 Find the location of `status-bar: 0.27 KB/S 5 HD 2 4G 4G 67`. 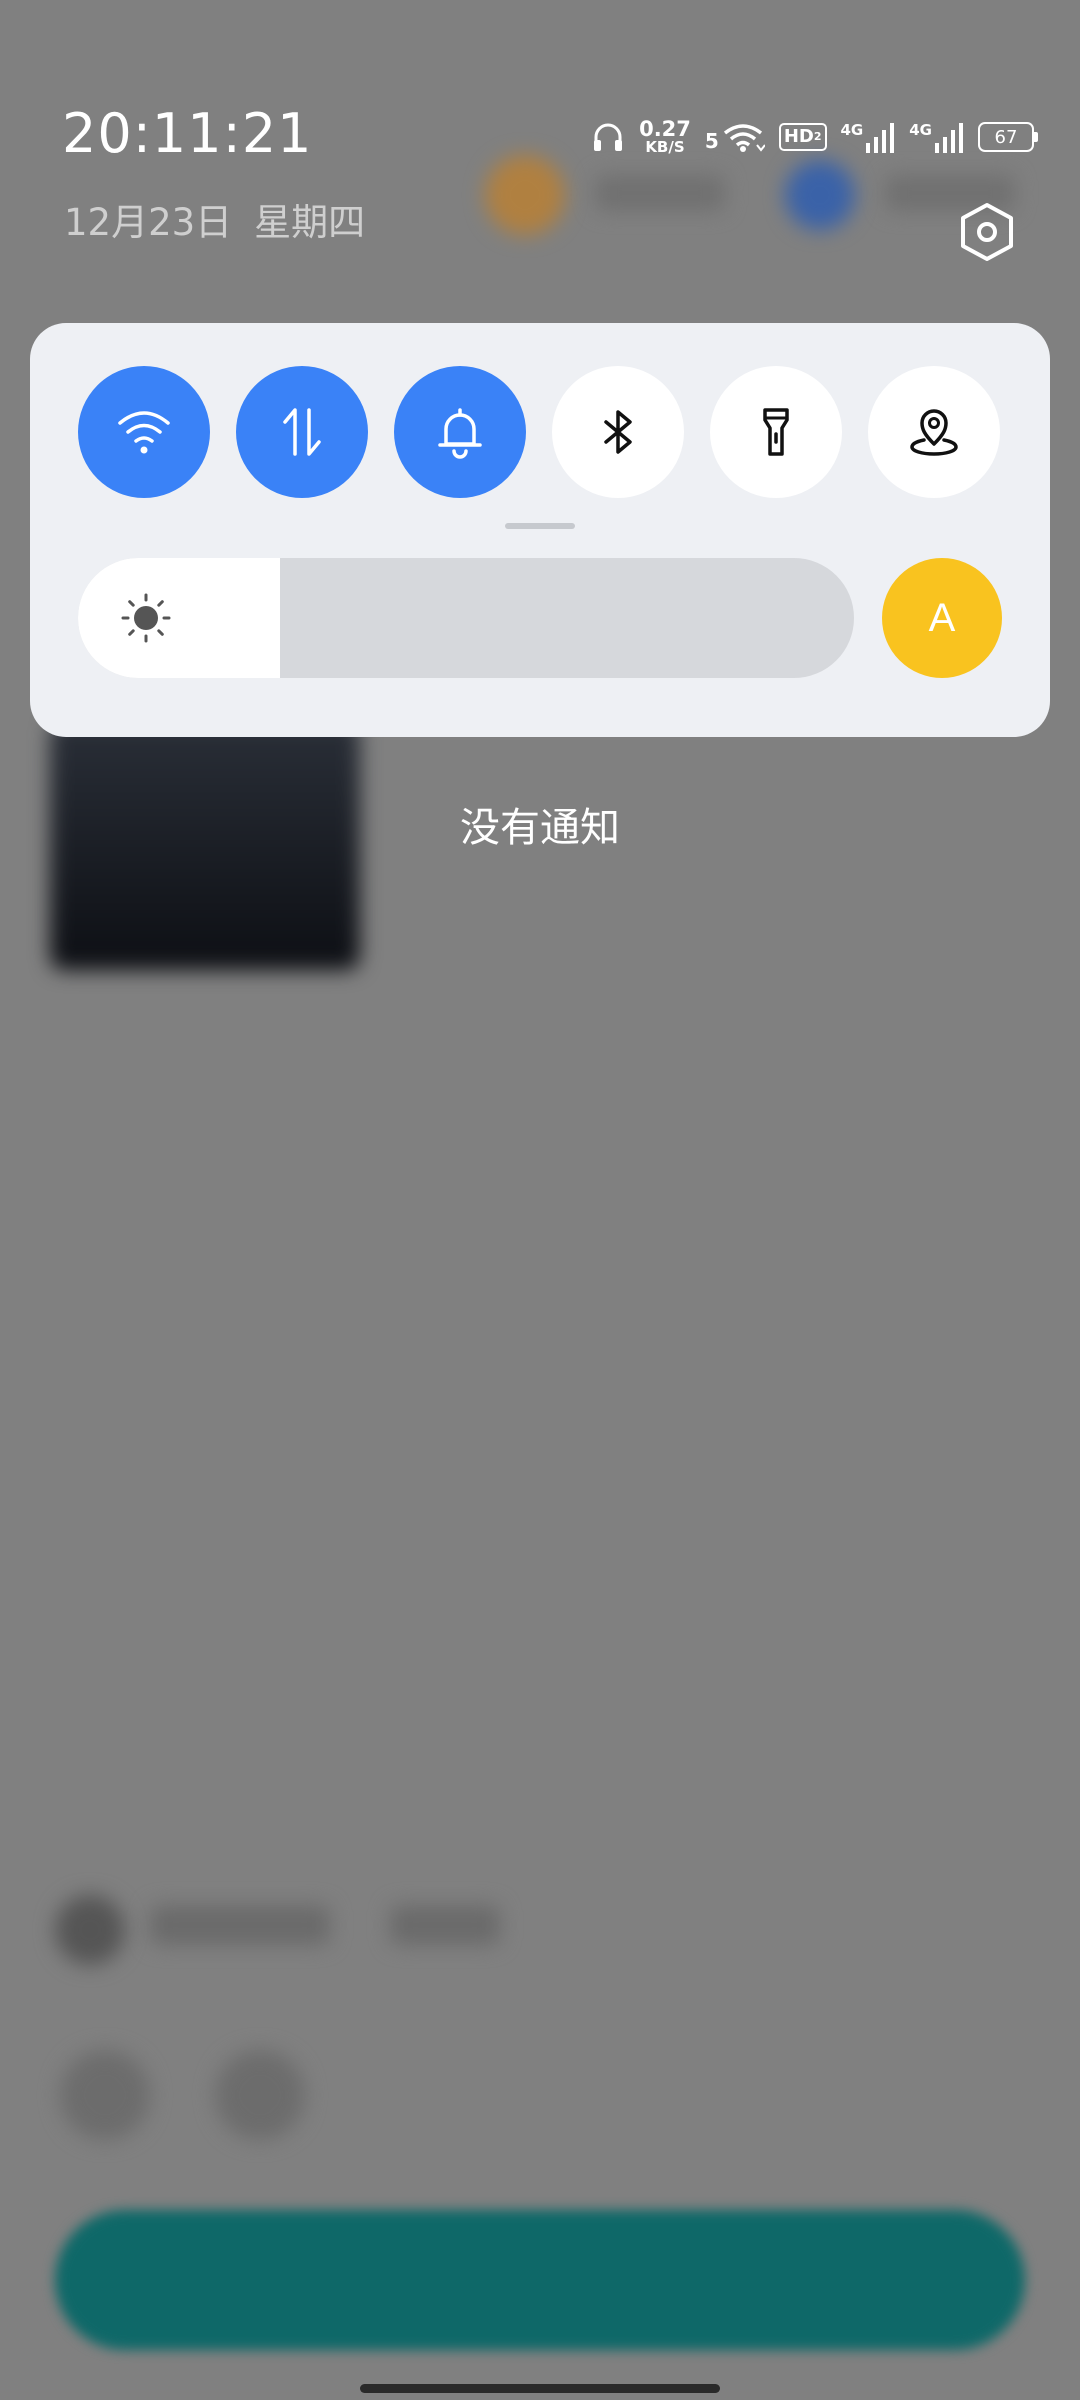

status-bar: 0.27 KB/S 5 HD 2 4G 4G 67 is located at coordinates (814, 137).